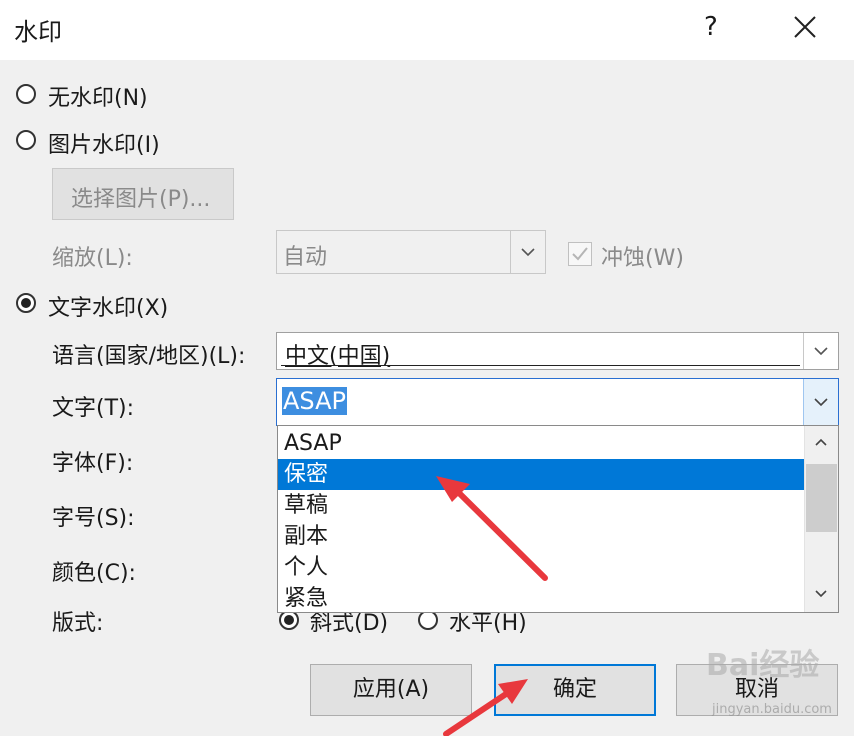 The height and width of the screenshot is (736, 854). Describe the element at coordinates (492, 606) in the screenshot. I see `annotation-arrows` at that location.